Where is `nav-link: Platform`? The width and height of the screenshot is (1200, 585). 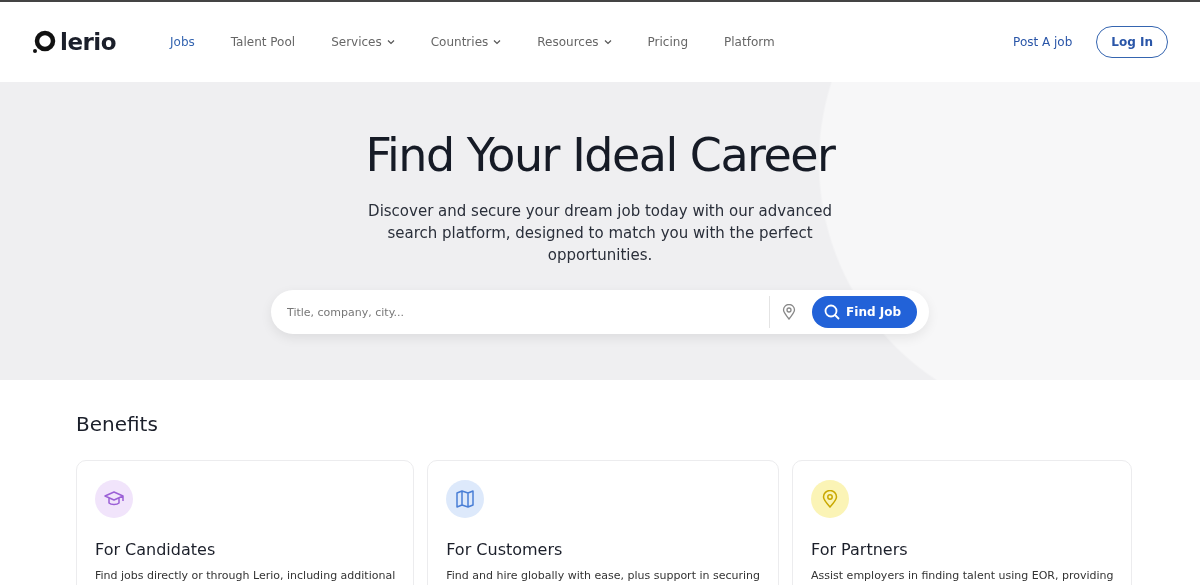
nav-link: Platform is located at coordinates (749, 42).